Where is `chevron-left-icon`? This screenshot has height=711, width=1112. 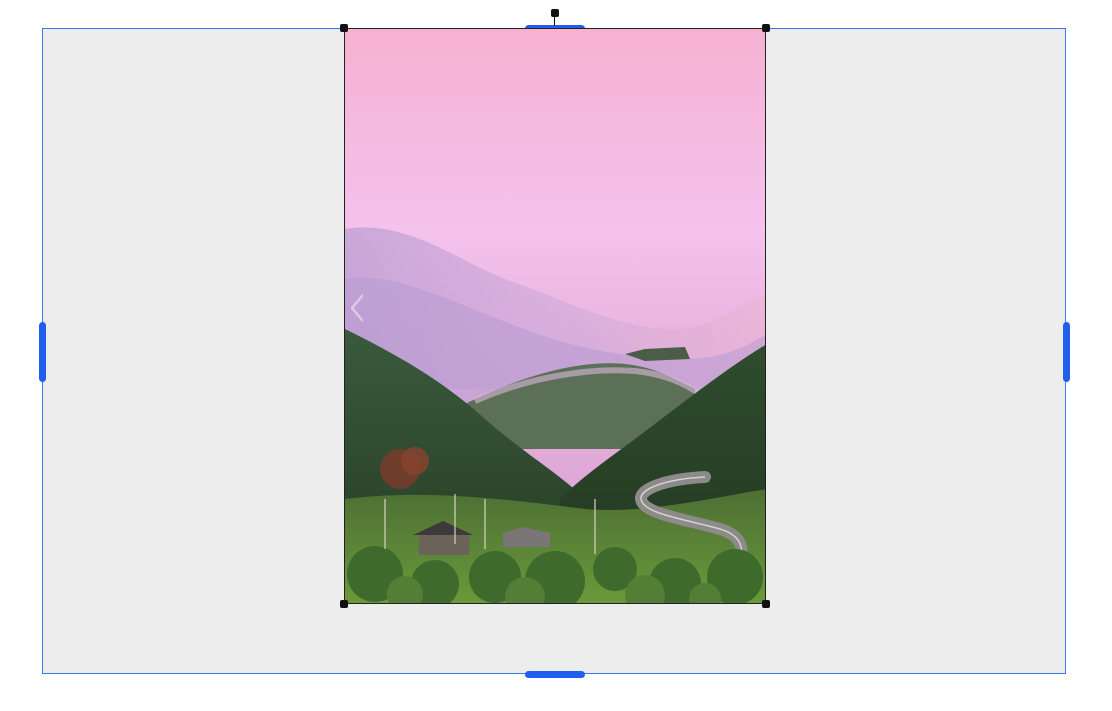
chevron-left-icon is located at coordinates (358, 308).